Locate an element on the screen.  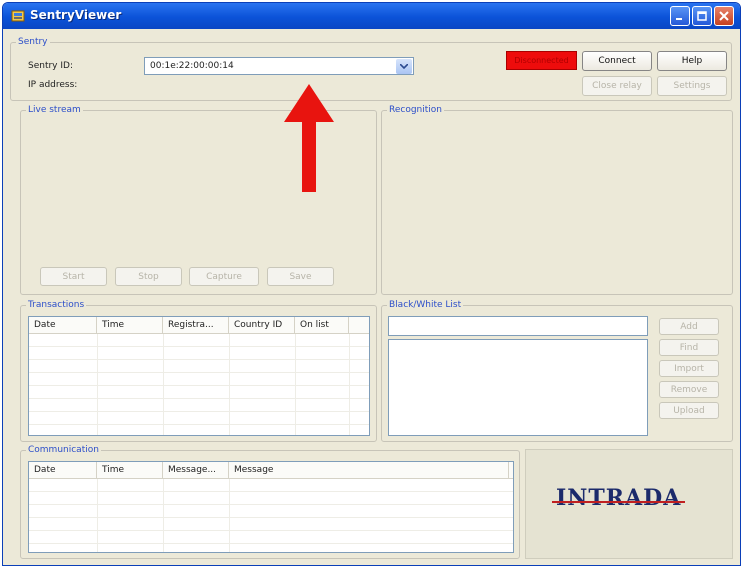
import-button: Import is located at coordinates (689, 368).